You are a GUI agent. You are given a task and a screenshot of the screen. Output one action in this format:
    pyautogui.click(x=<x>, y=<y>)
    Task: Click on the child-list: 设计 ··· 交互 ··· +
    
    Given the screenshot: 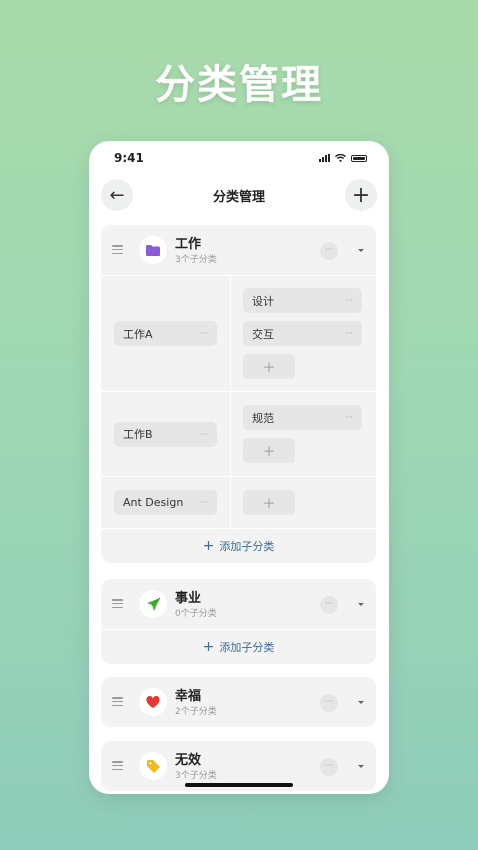 What is the action you would take?
    pyautogui.click(x=303, y=333)
    